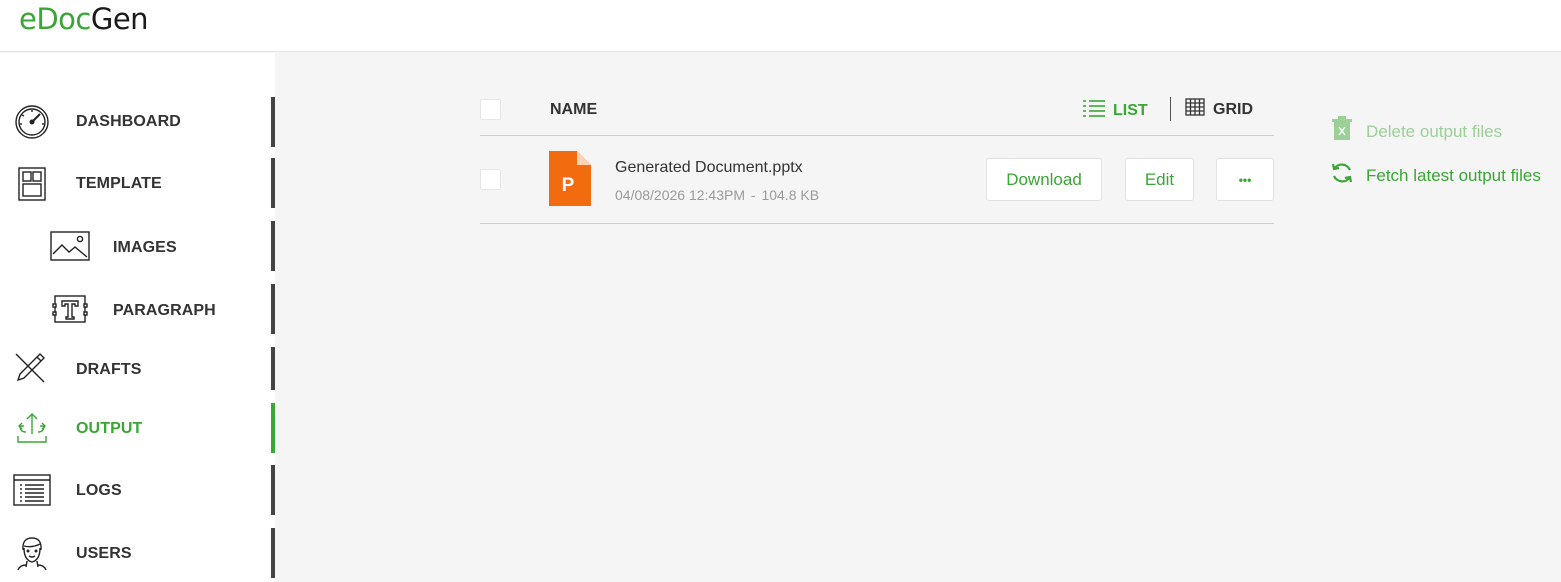  I want to click on grid-icon, so click(1195, 109).